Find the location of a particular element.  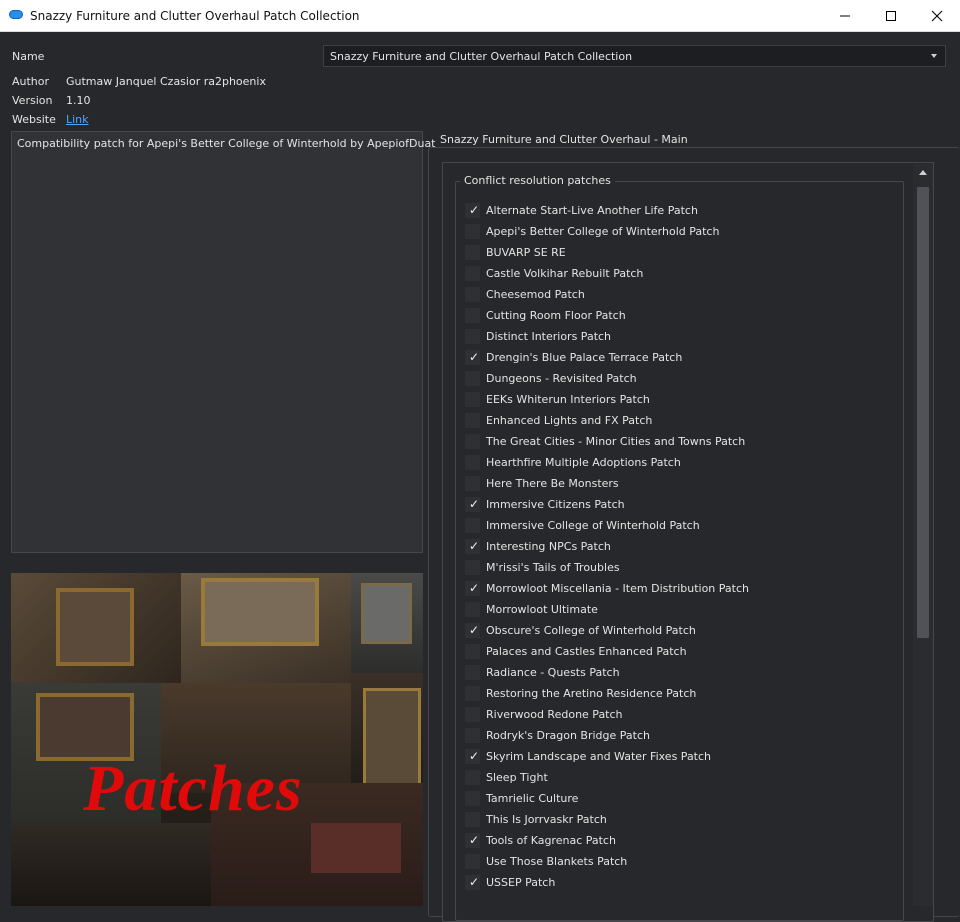

patch-option-item: Cutting Room Floor Patch is located at coordinates (680, 315).